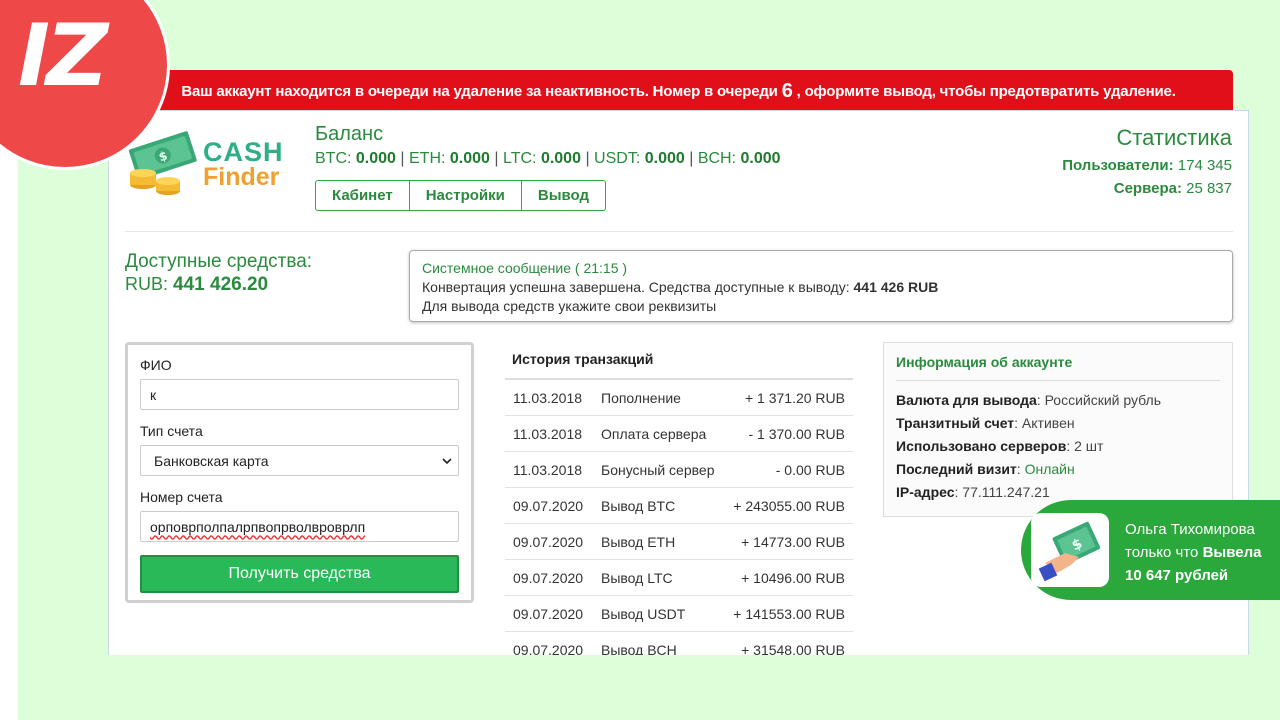 Image resolution: width=1280 pixels, height=720 pixels. Describe the element at coordinates (447, 460) in the screenshot. I see `chevron-down-icon` at that location.